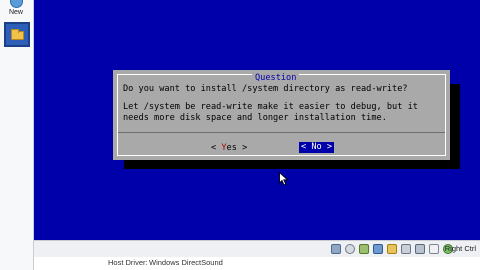  I want to click on new-vm-button: New, so click(16, 9).